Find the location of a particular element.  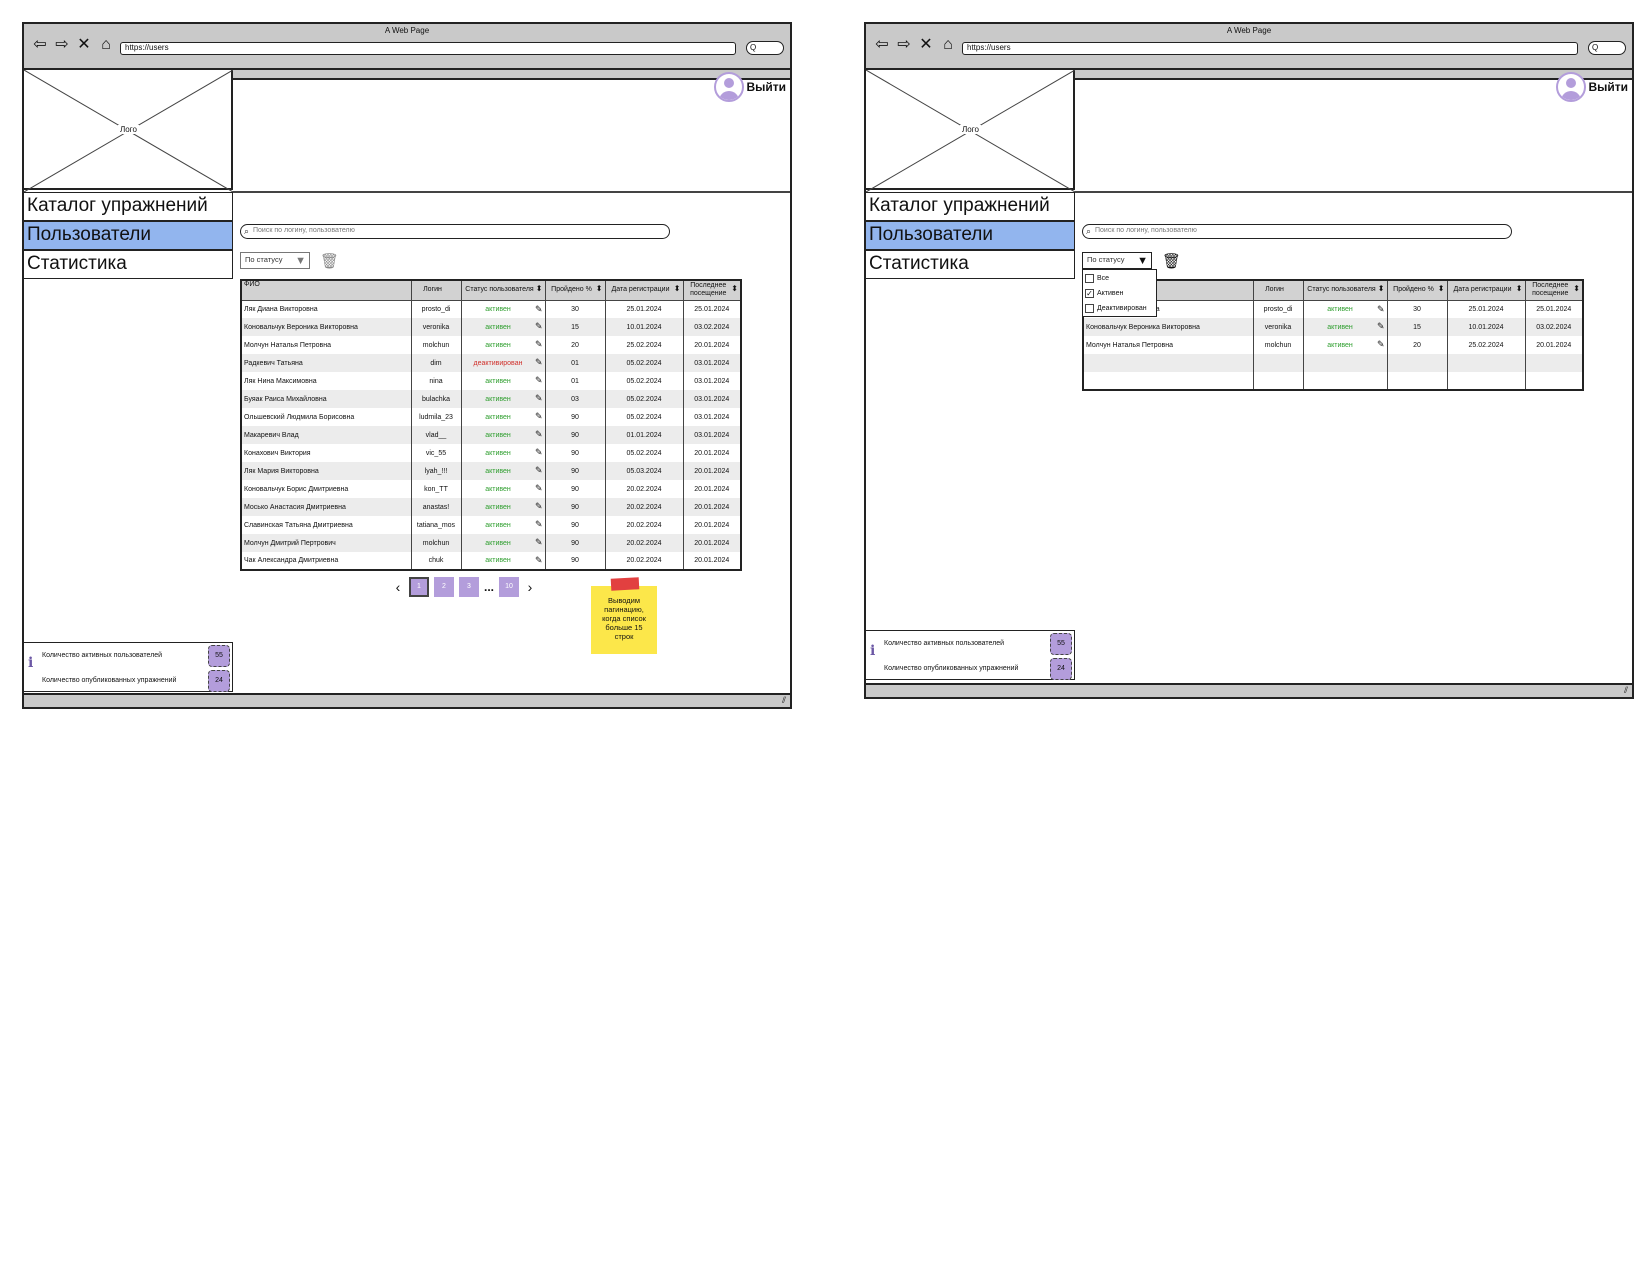

checkbox-checked: ✓ is located at coordinates (1089, 293).